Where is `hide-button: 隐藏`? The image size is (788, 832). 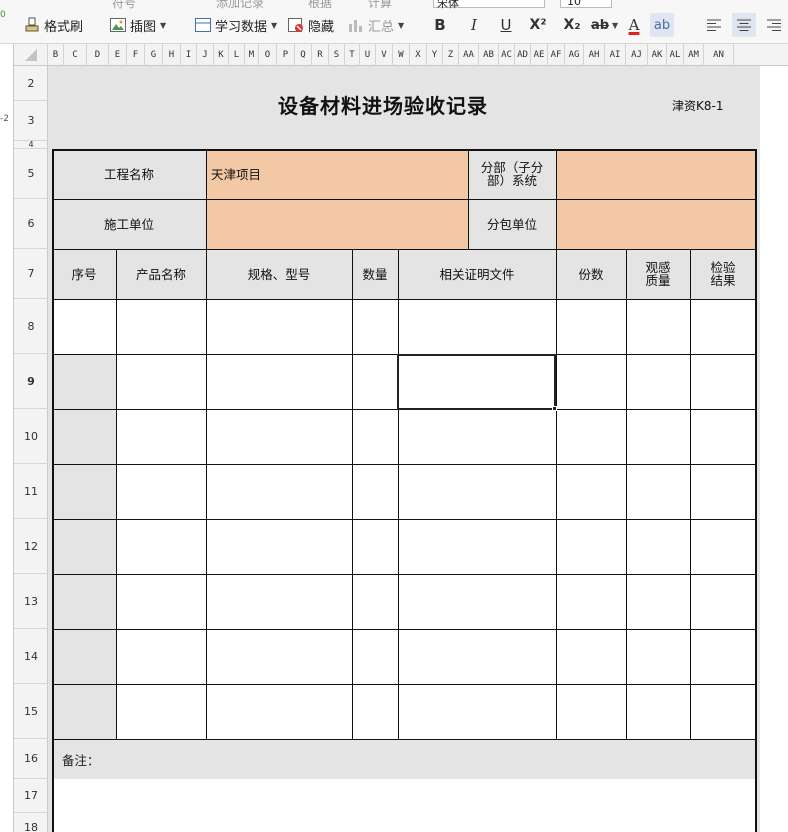
hide-button: 隐藏 is located at coordinates (311, 25).